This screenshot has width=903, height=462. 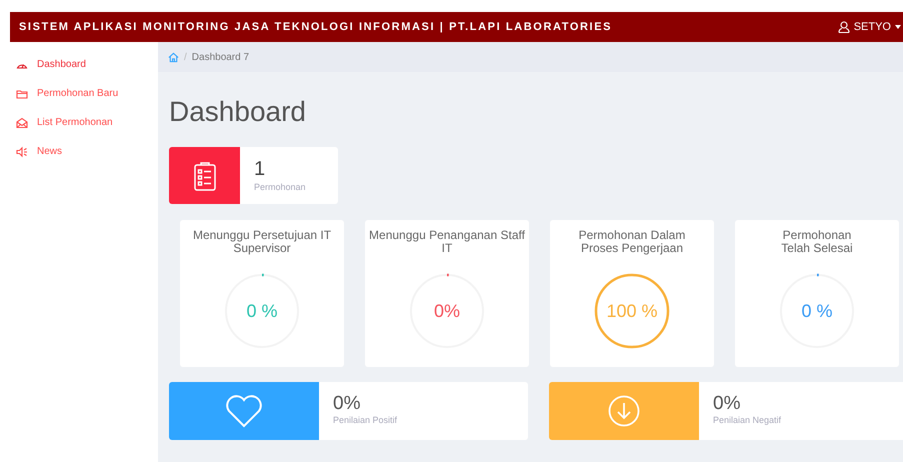 I want to click on card-title: Menunggu Penanganan Staff IT, so click(x=447, y=243).